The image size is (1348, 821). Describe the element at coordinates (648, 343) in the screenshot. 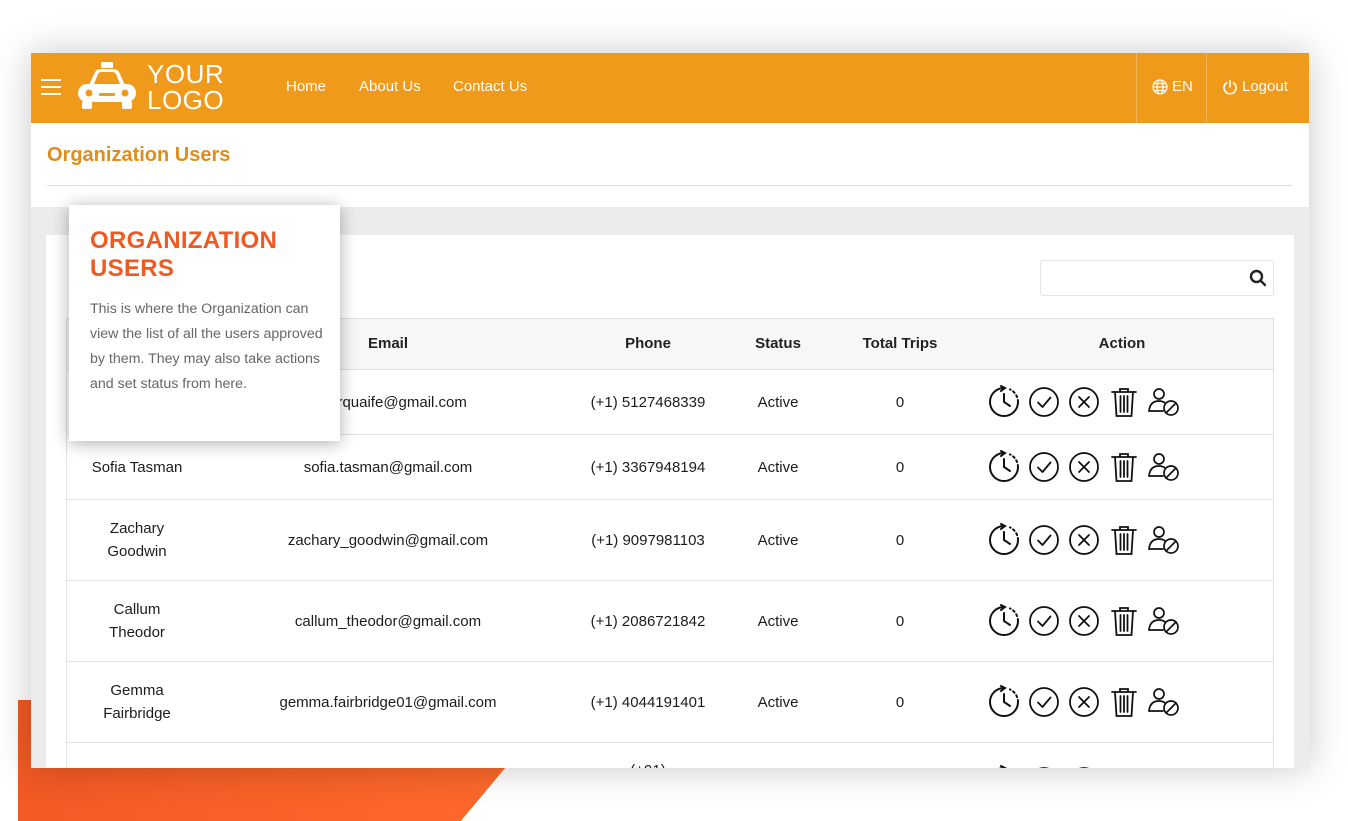

I see `header-phone: Phone` at that location.